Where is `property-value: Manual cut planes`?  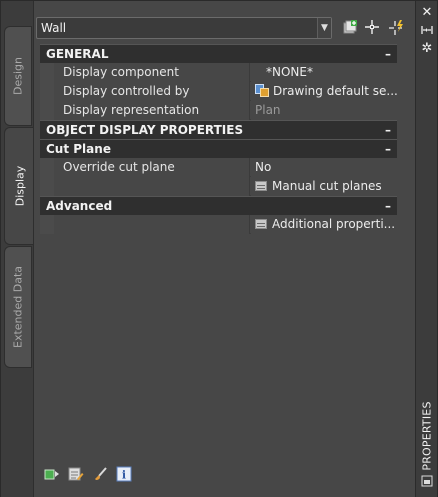 property-value: Manual cut planes is located at coordinates (327, 186).